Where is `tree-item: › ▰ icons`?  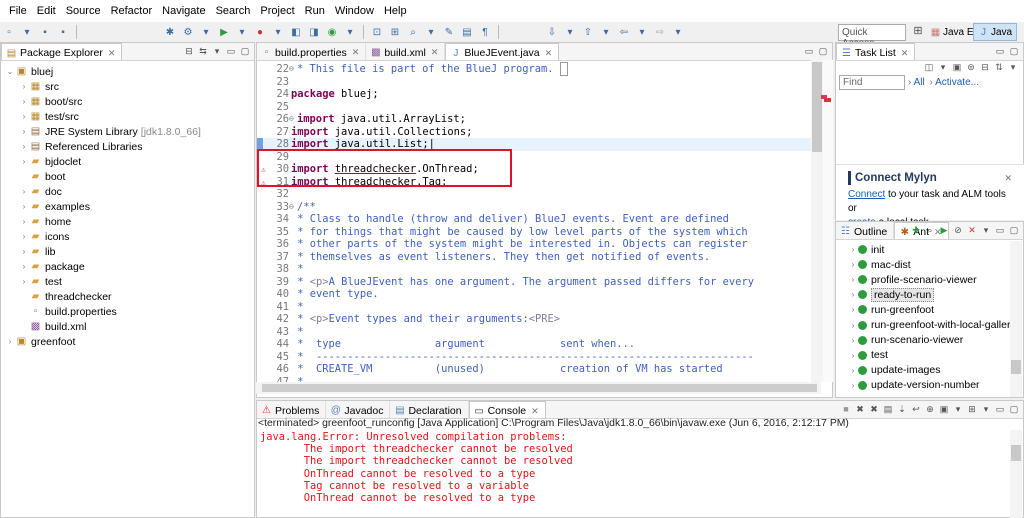 tree-item: › ▰ icons is located at coordinates (127, 236).